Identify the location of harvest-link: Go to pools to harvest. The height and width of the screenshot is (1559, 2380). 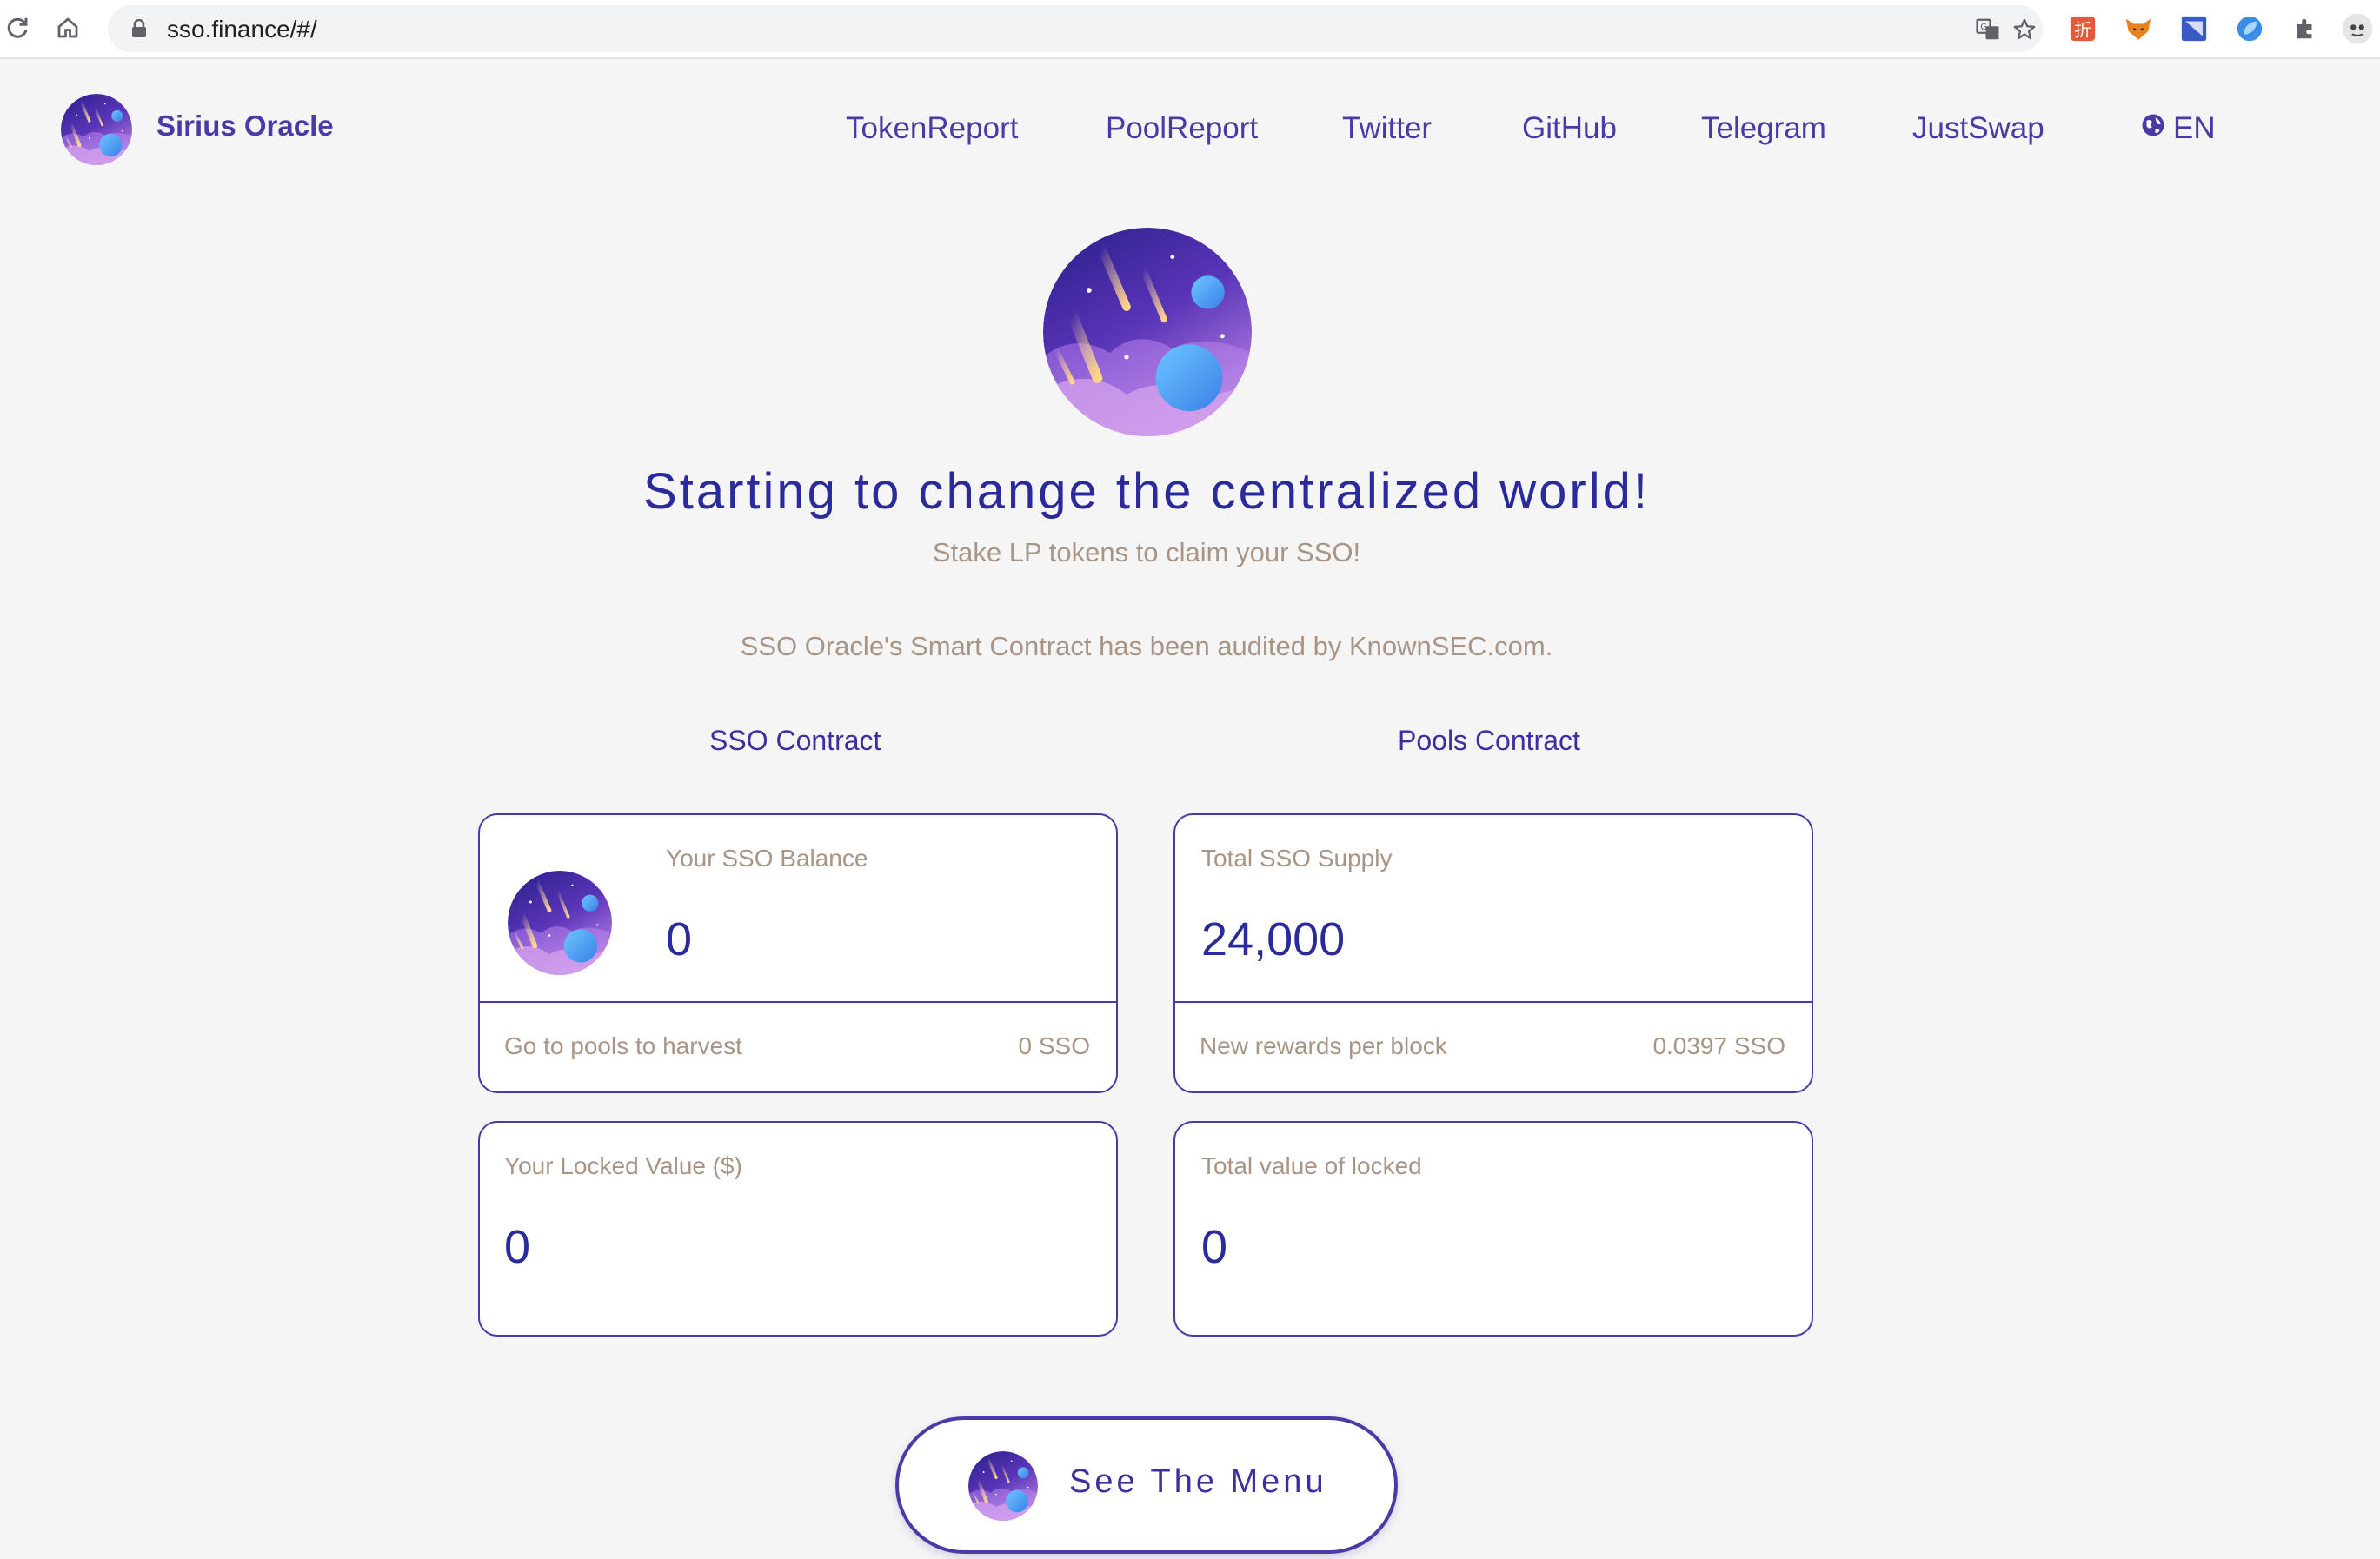
(623, 1046).